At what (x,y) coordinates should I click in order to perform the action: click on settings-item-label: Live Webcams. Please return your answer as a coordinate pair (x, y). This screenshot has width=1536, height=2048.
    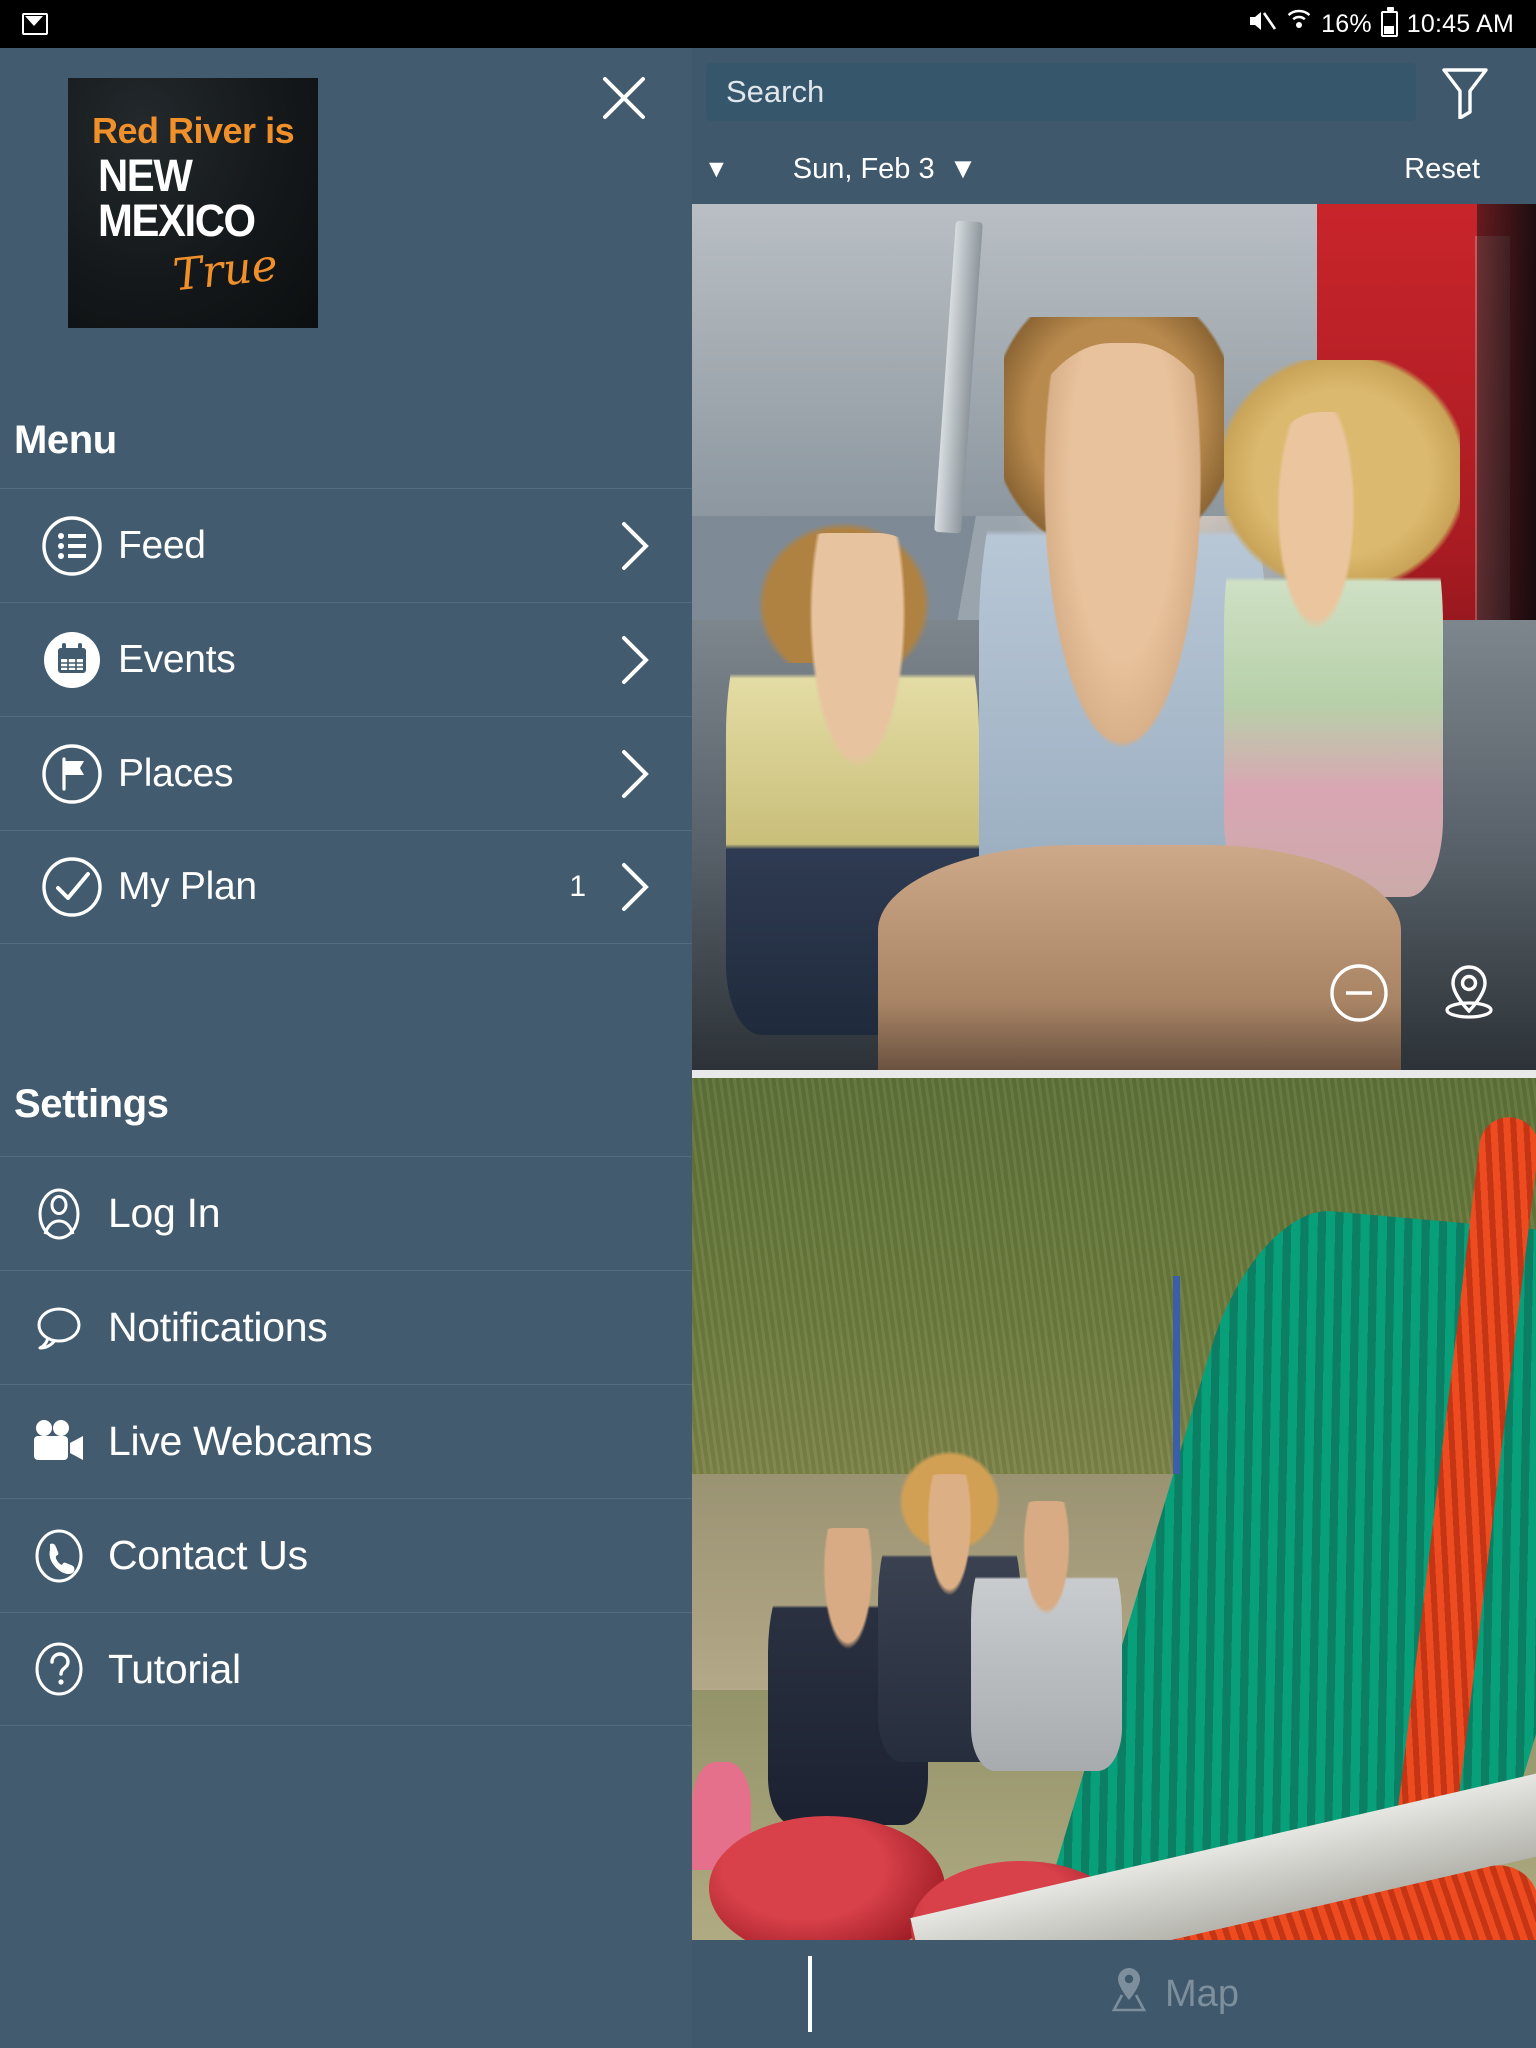
    Looking at the image, I should click on (240, 1441).